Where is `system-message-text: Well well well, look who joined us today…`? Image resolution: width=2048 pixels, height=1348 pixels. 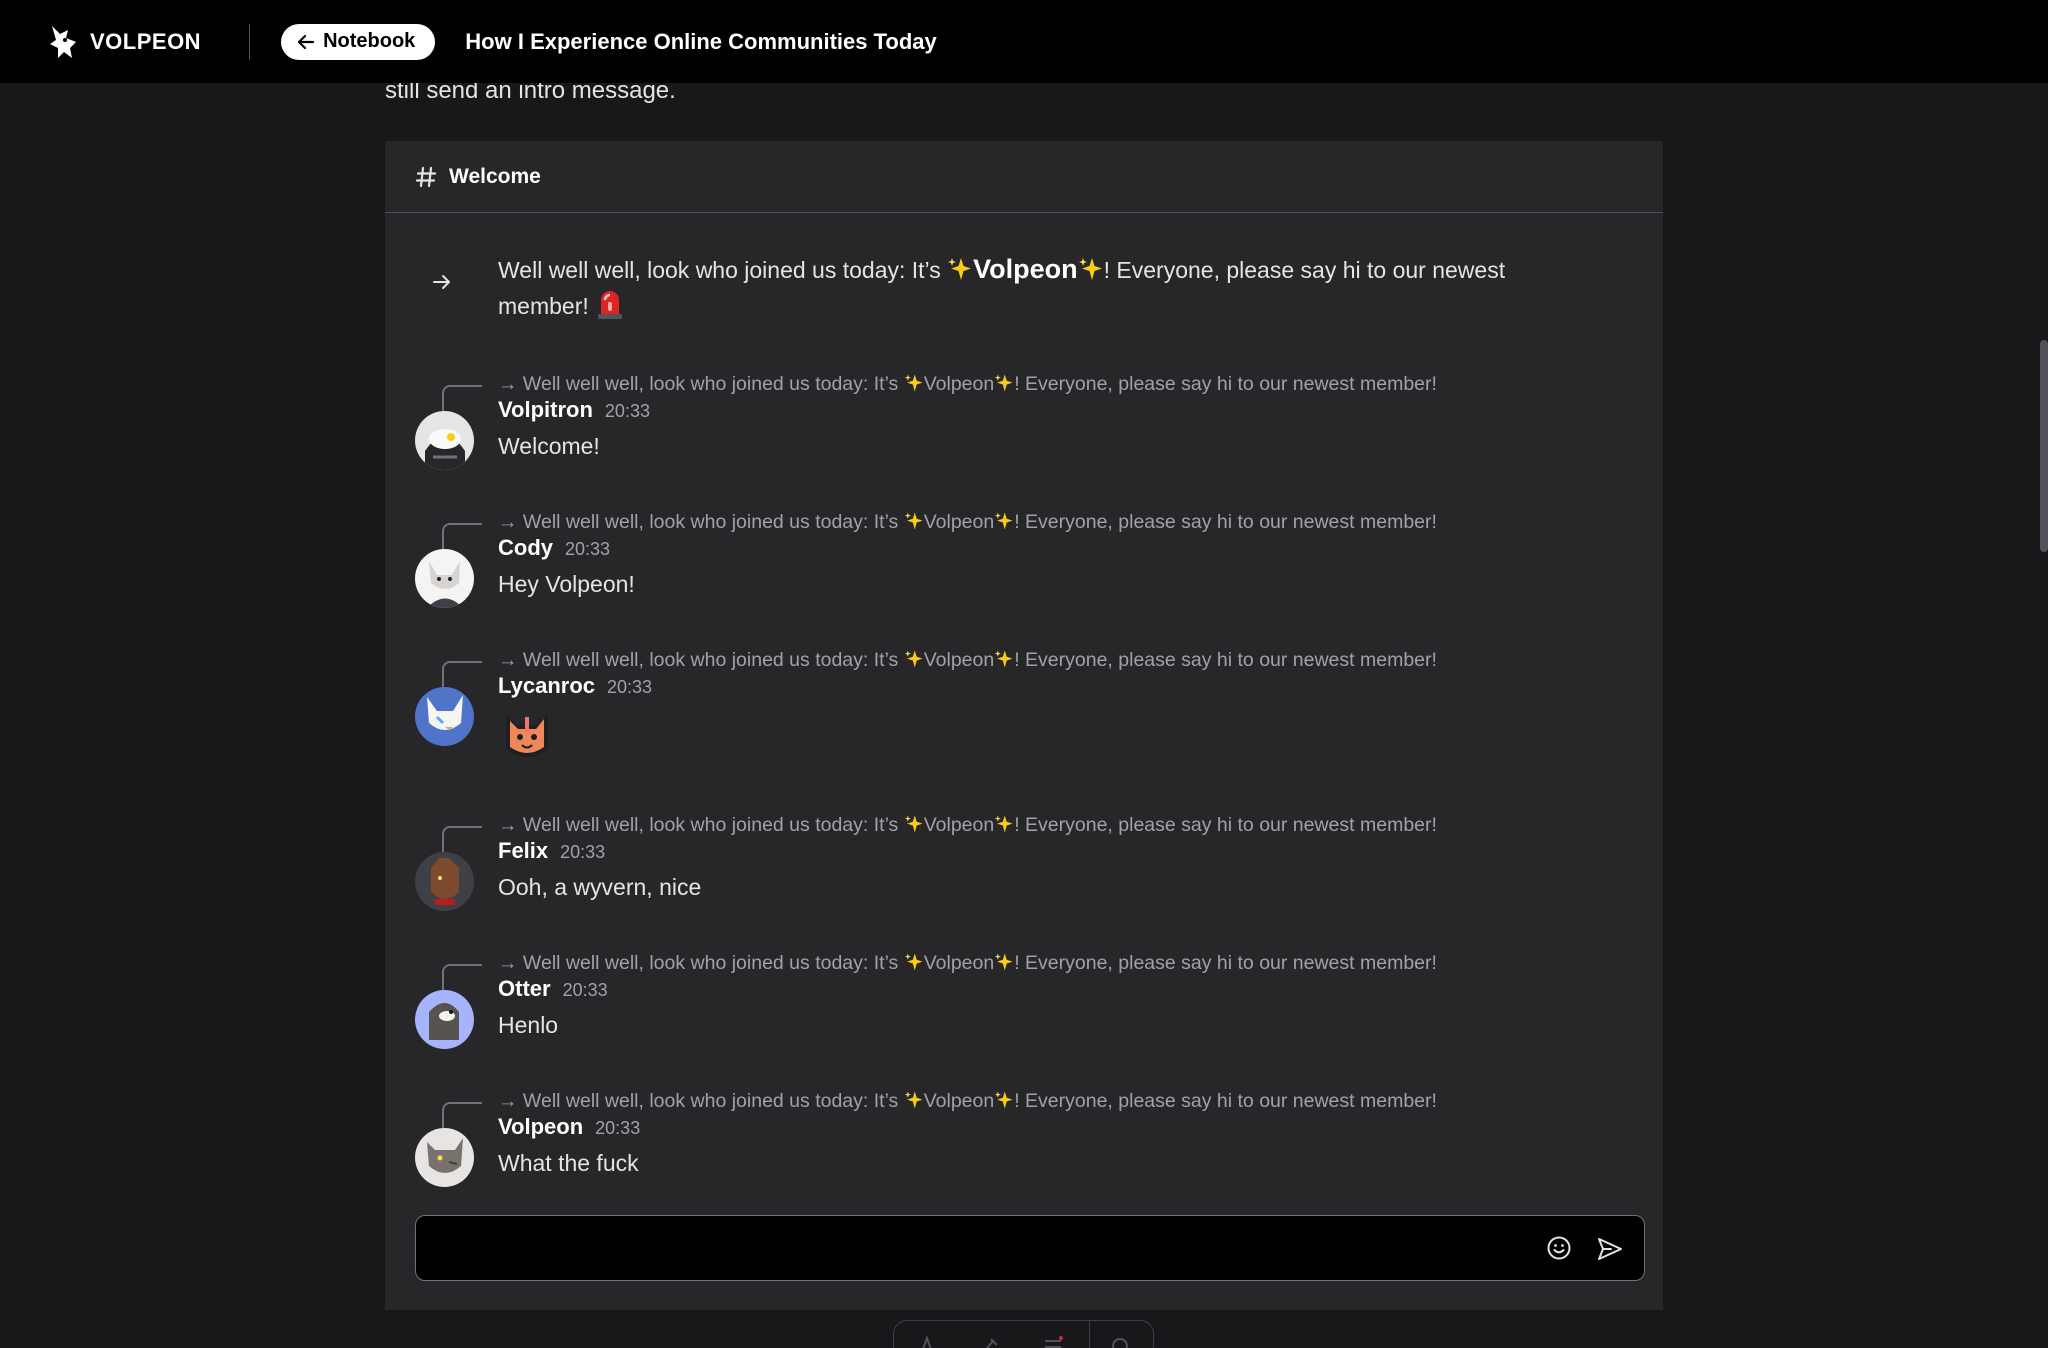
system-message-text: Well well well, look who joined us today… is located at coordinates (1002, 286).